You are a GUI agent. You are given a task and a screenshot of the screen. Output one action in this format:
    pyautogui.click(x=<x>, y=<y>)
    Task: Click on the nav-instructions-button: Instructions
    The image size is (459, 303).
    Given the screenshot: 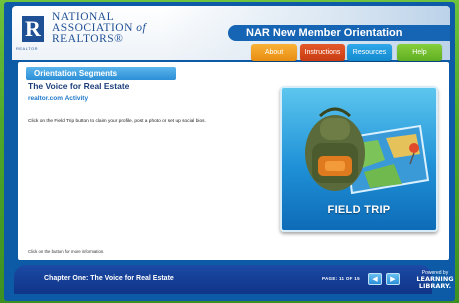 What is the action you would take?
    pyautogui.click(x=322, y=52)
    